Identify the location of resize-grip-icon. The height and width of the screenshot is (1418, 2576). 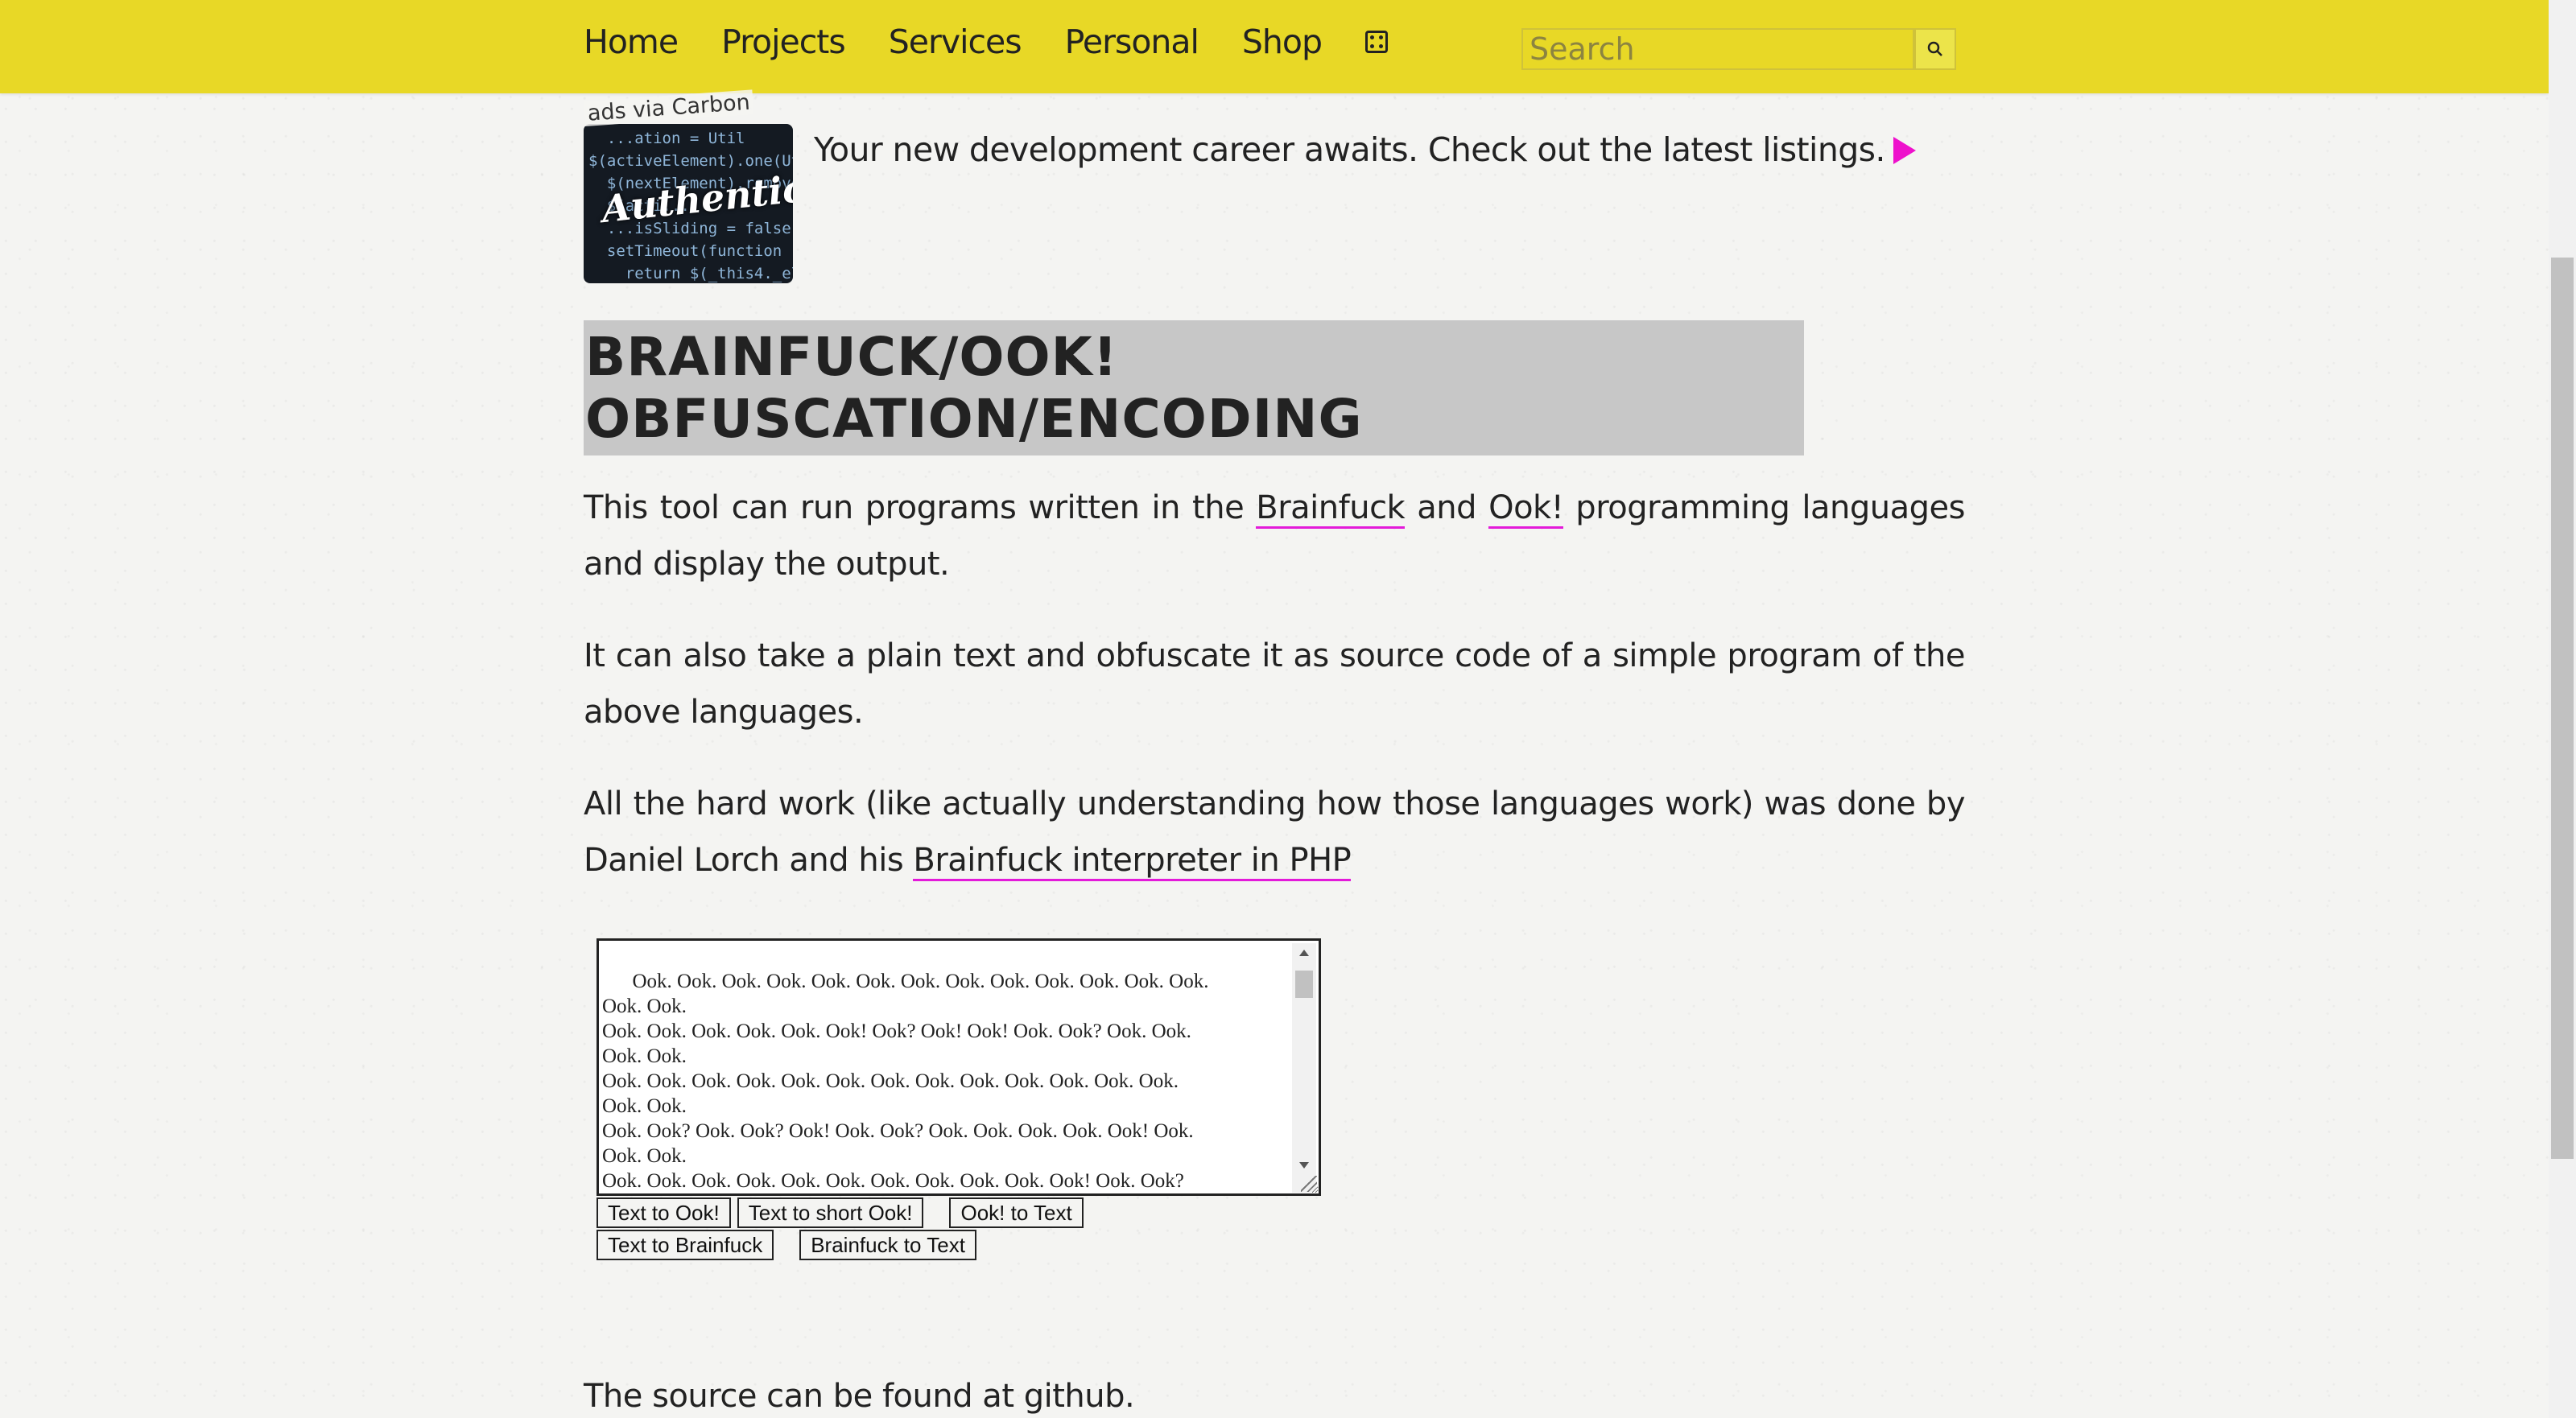
(1309, 1184).